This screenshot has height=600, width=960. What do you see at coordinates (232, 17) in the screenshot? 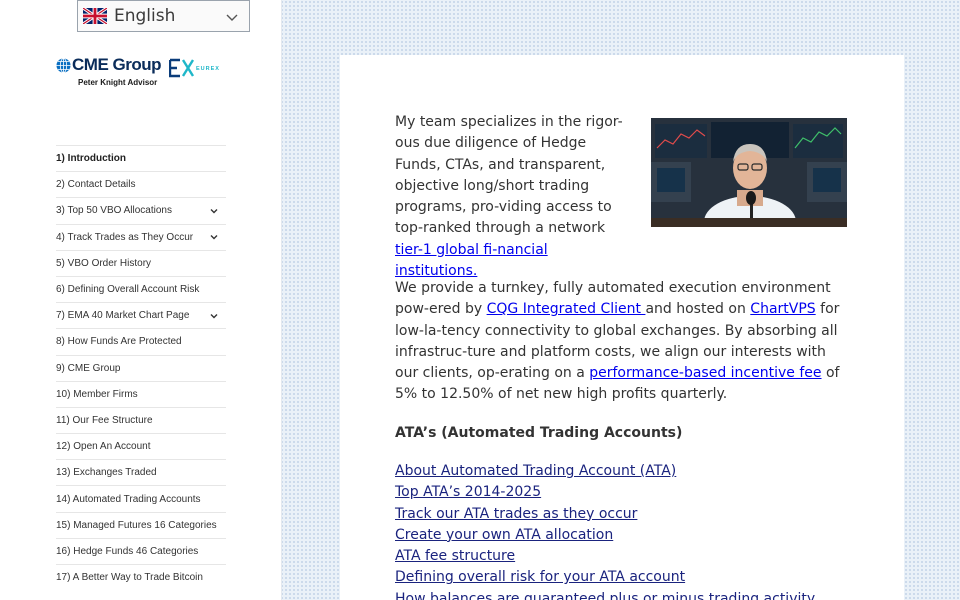
I see `chevron-down-icon` at bounding box center [232, 17].